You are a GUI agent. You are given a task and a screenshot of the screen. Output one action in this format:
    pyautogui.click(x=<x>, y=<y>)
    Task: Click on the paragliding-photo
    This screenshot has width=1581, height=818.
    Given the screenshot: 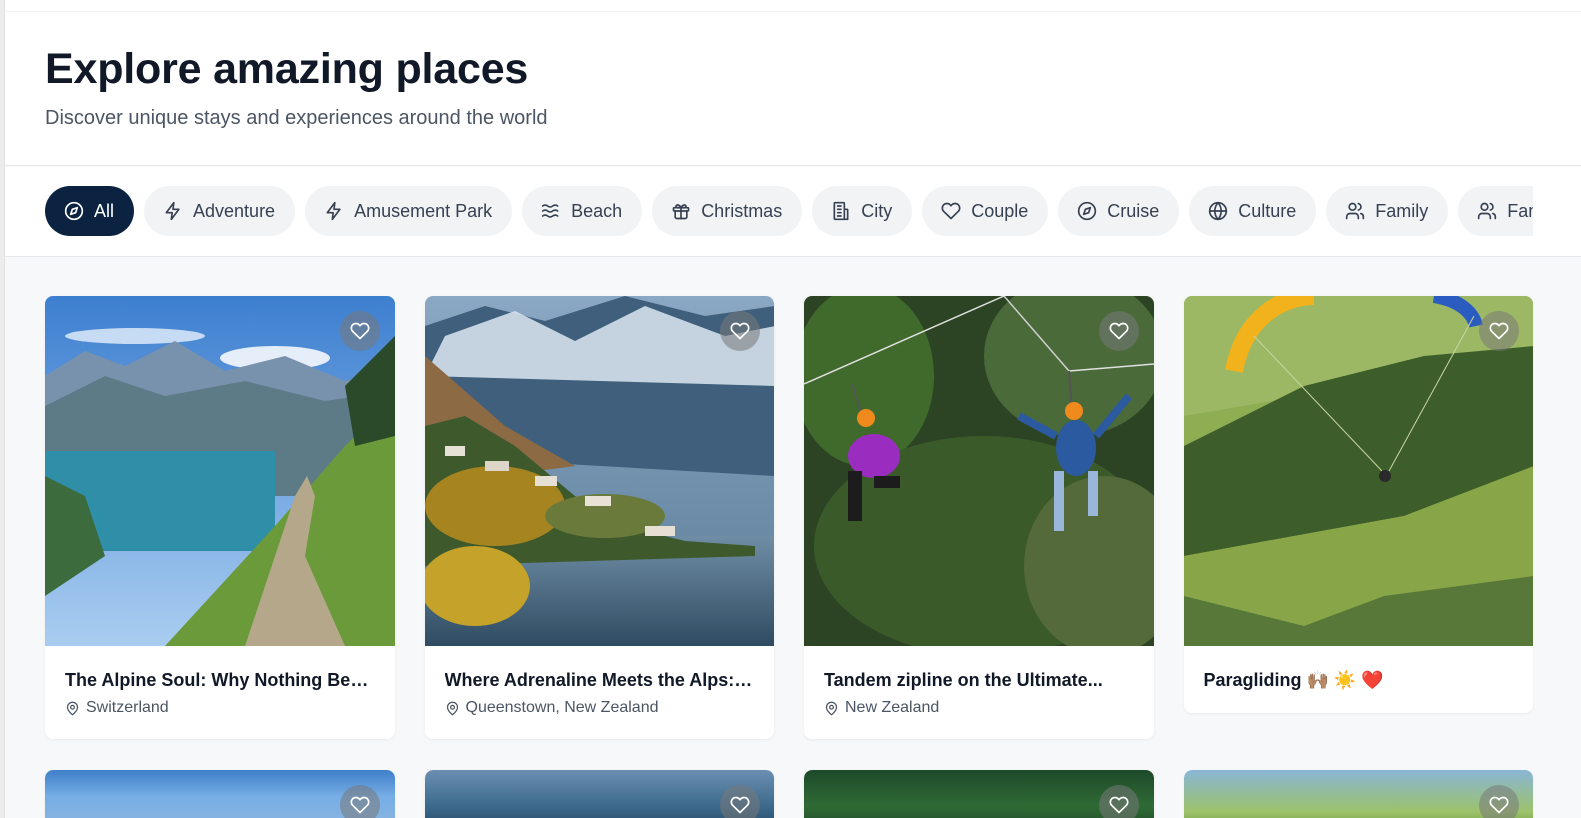 What is the action you would take?
    pyautogui.click(x=1358, y=471)
    